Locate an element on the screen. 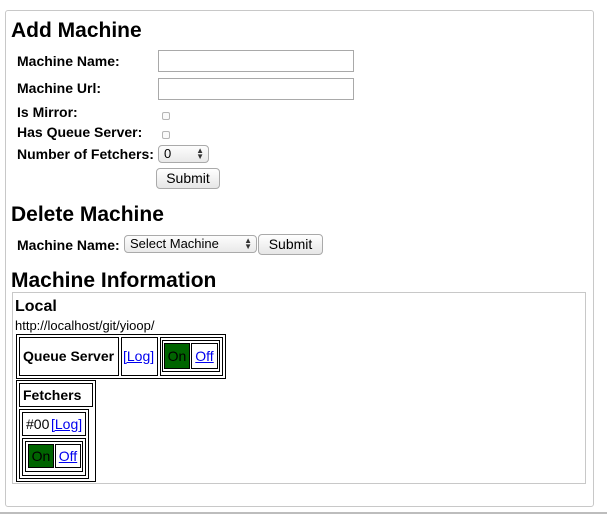 Image resolution: width=607 pixels, height=516 pixels. queue-server-log-link: [Log] is located at coordinates (138, 356).